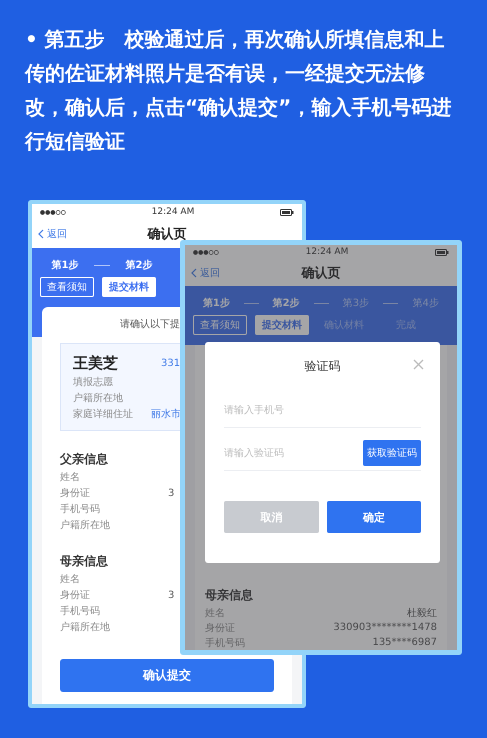 Image resolution: width=487 pixels, height=738 pixels. What do you see at coordinates (284, 453) in the screenshot?
I see `code-input: 请输入验证码` at bounding box center [284, 453].